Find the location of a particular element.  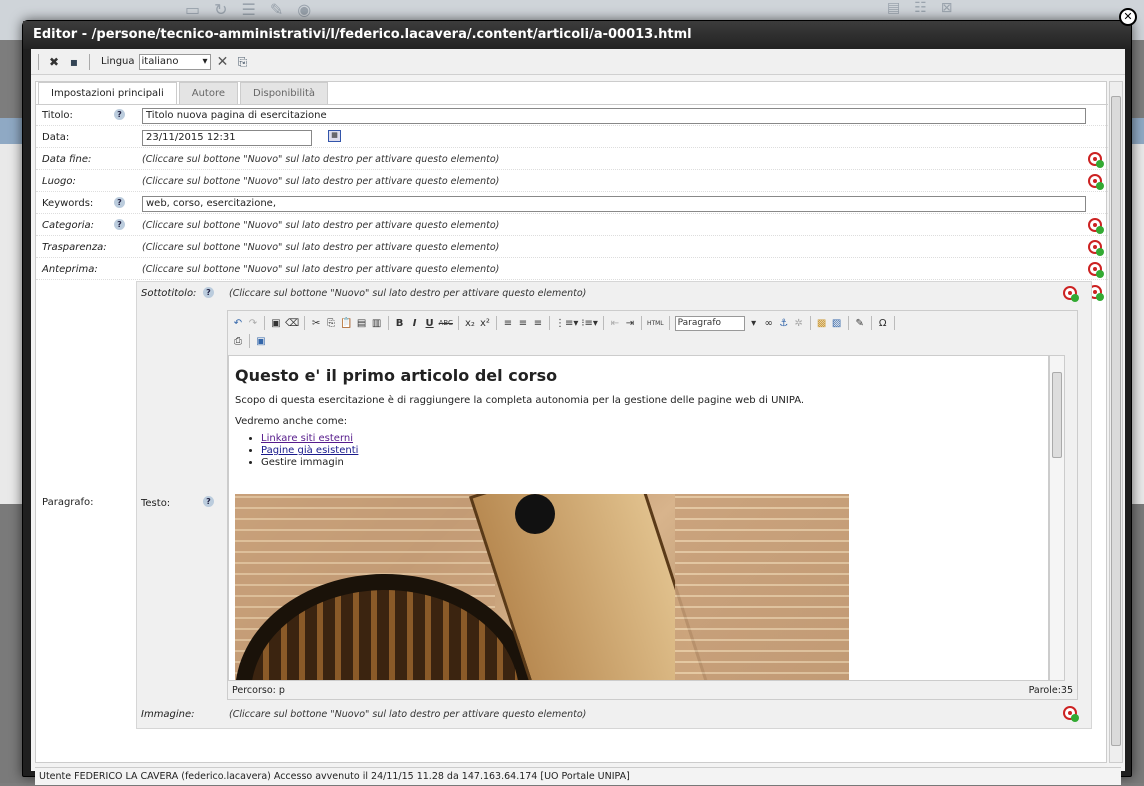

bold-icon: B is located at coordinates (400, 323).